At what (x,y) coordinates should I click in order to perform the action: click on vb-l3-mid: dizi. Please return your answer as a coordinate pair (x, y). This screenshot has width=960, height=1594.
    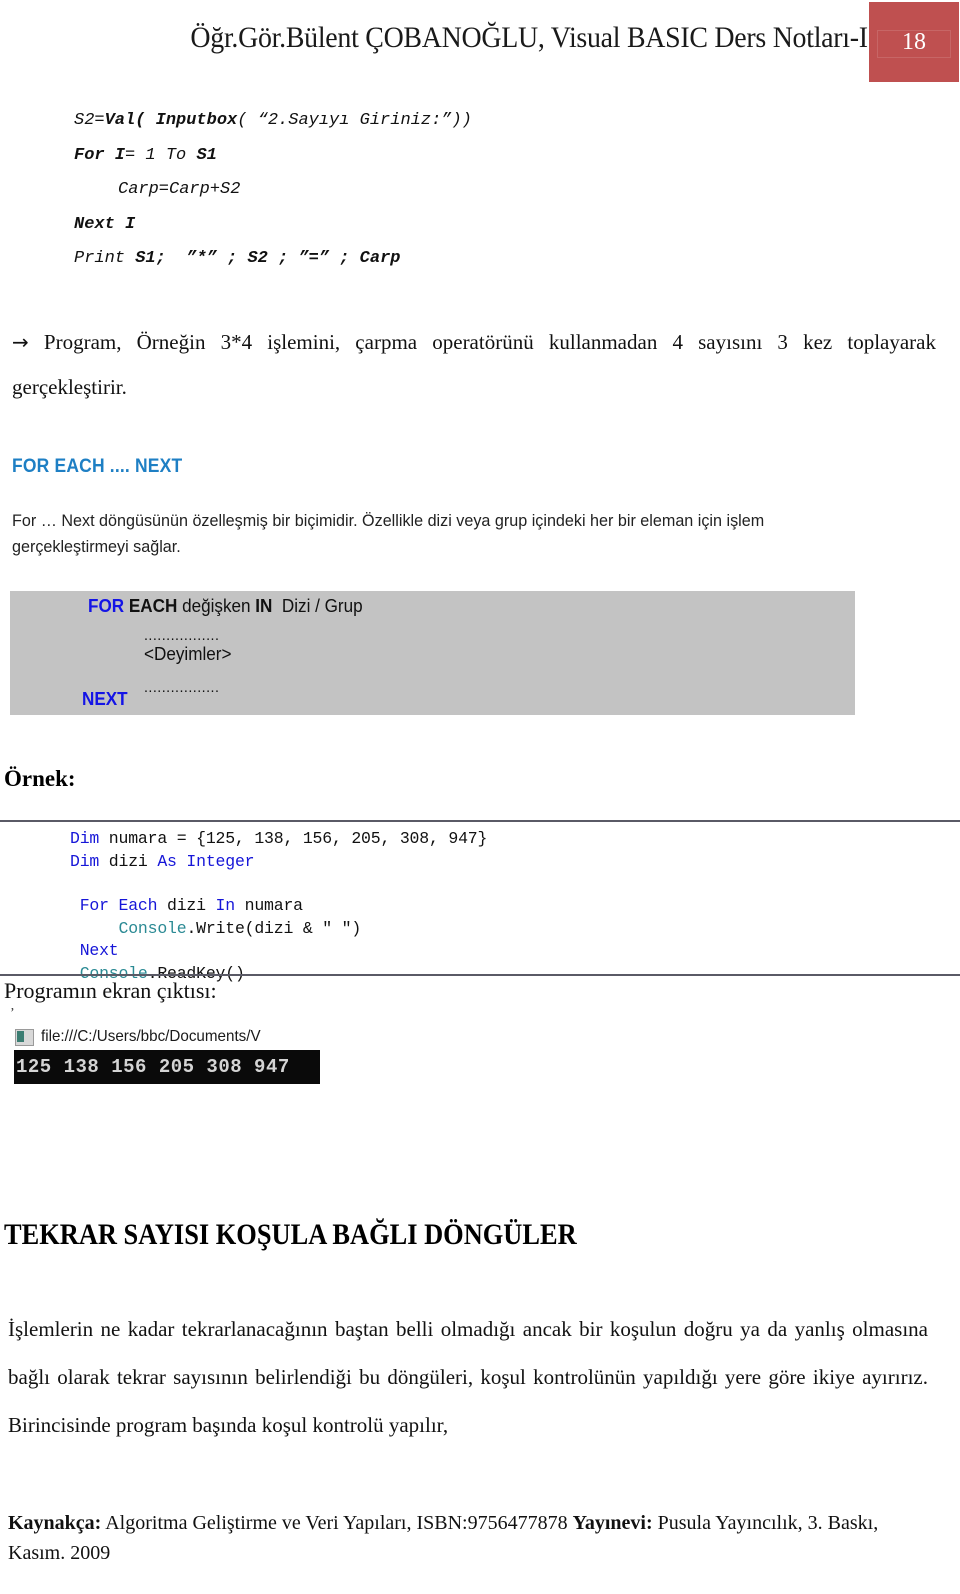
    Looking at the image, I should click on (186, 905).